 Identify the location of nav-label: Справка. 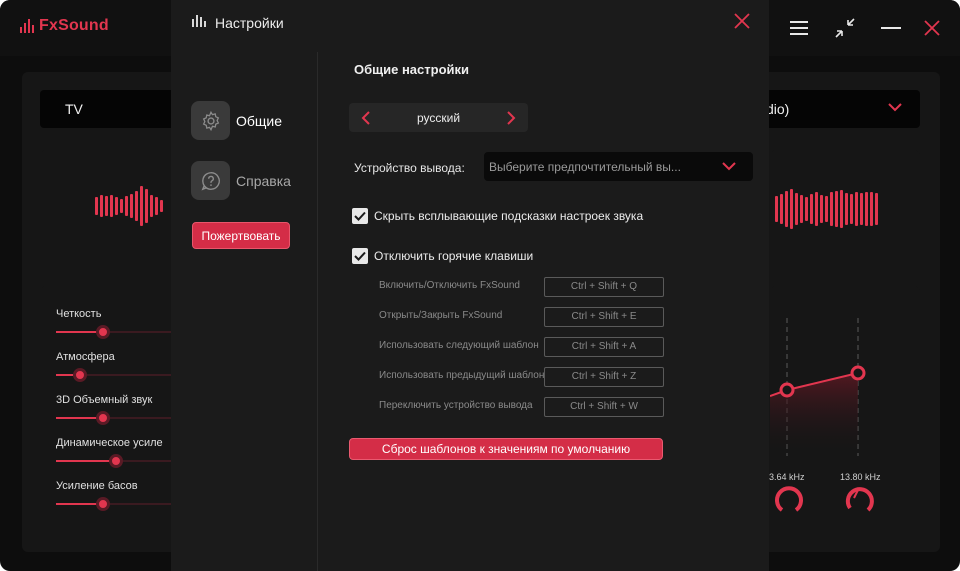
(263, 180).